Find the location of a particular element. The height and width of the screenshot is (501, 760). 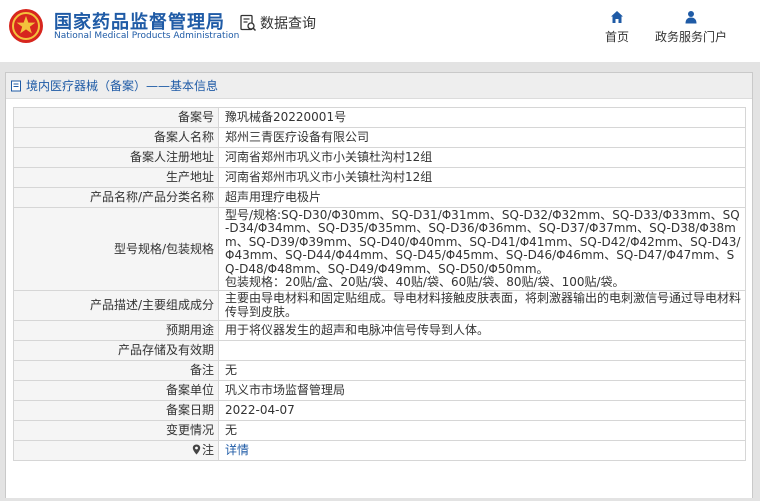

table-row: 备案人名称 郑州三青医疗设备有限公司 is located at coordinates (379, 137).